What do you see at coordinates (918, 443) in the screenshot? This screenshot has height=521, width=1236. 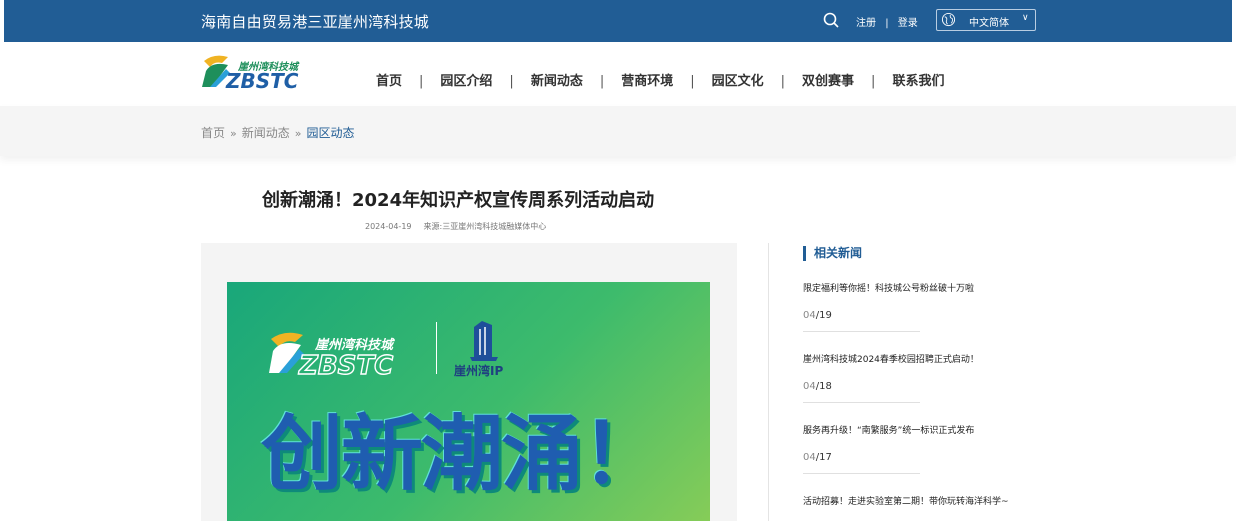 I see `related-news-item: 服务再升级！“南繁服务”统一标识正式发布 04/17` at bounding box center [918, 443].